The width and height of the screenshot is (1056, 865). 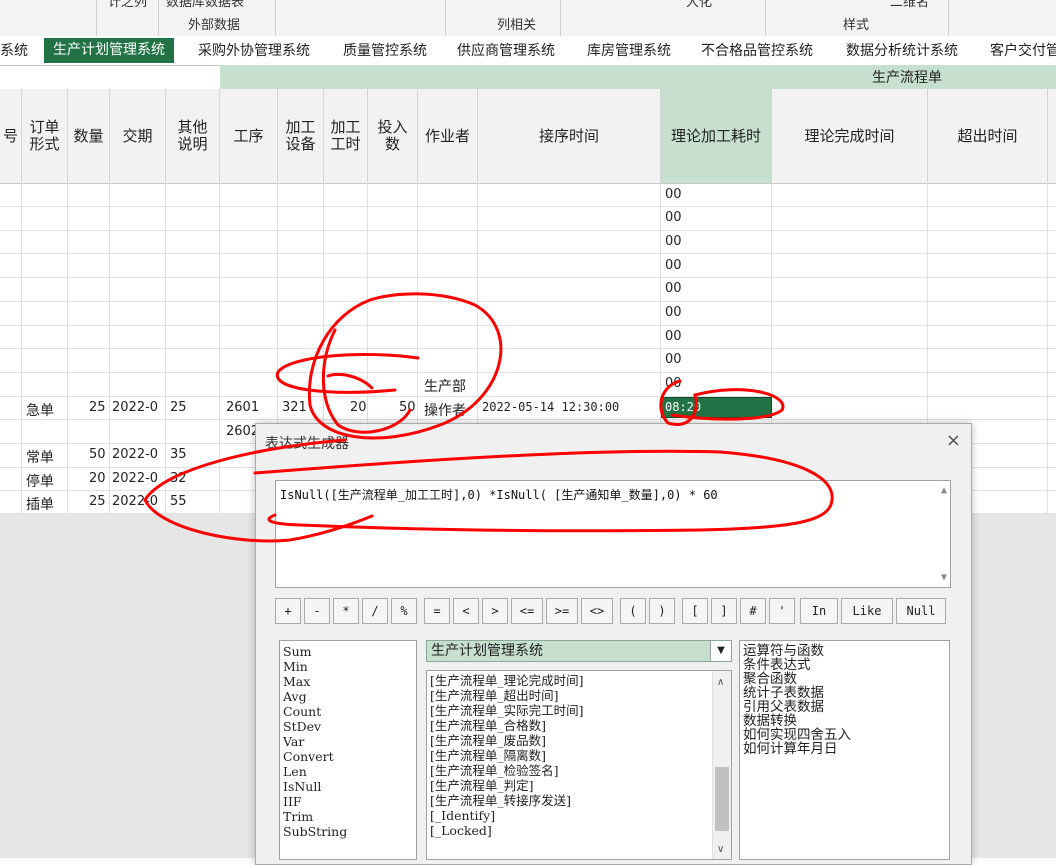 What do you see at coordinates (89, 136) in the screenshot?
I see `col-header-qty: 数量` at bounding box center [89, 136].